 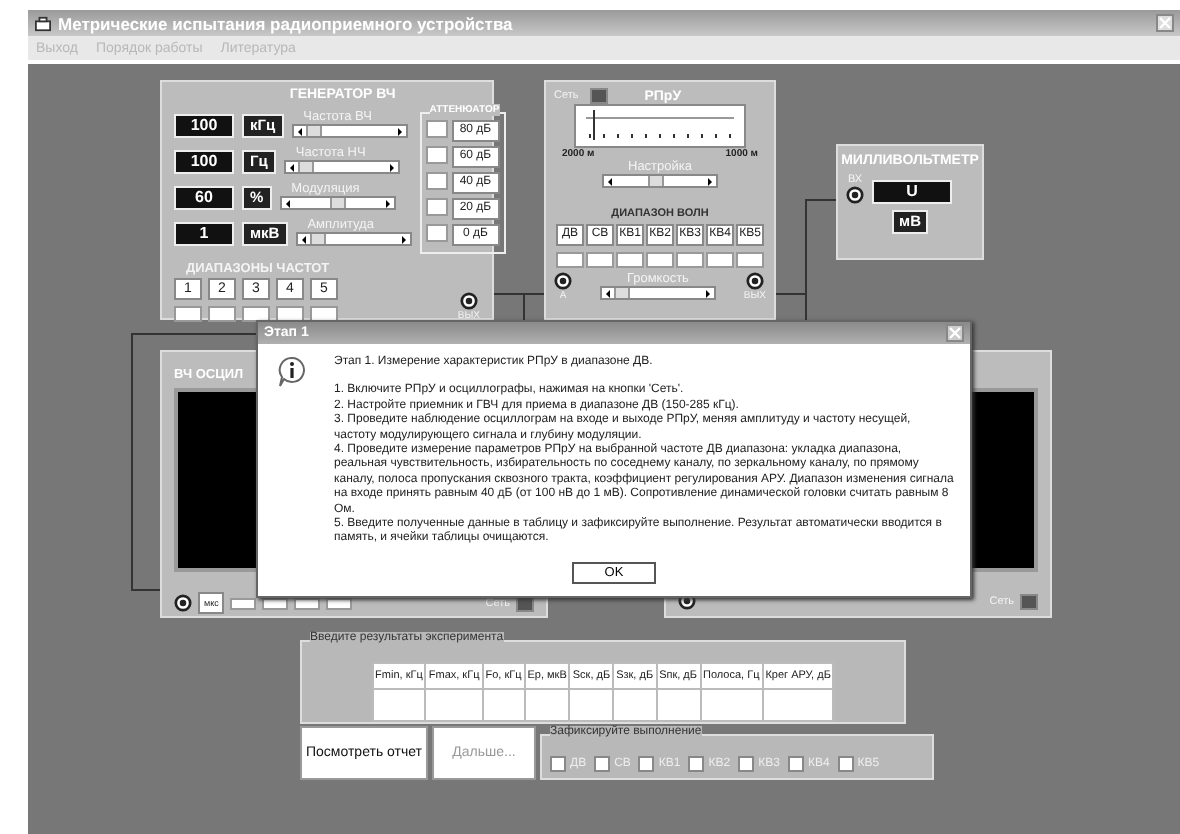 I want to click on value-display: U, so click(x=912, y=192).